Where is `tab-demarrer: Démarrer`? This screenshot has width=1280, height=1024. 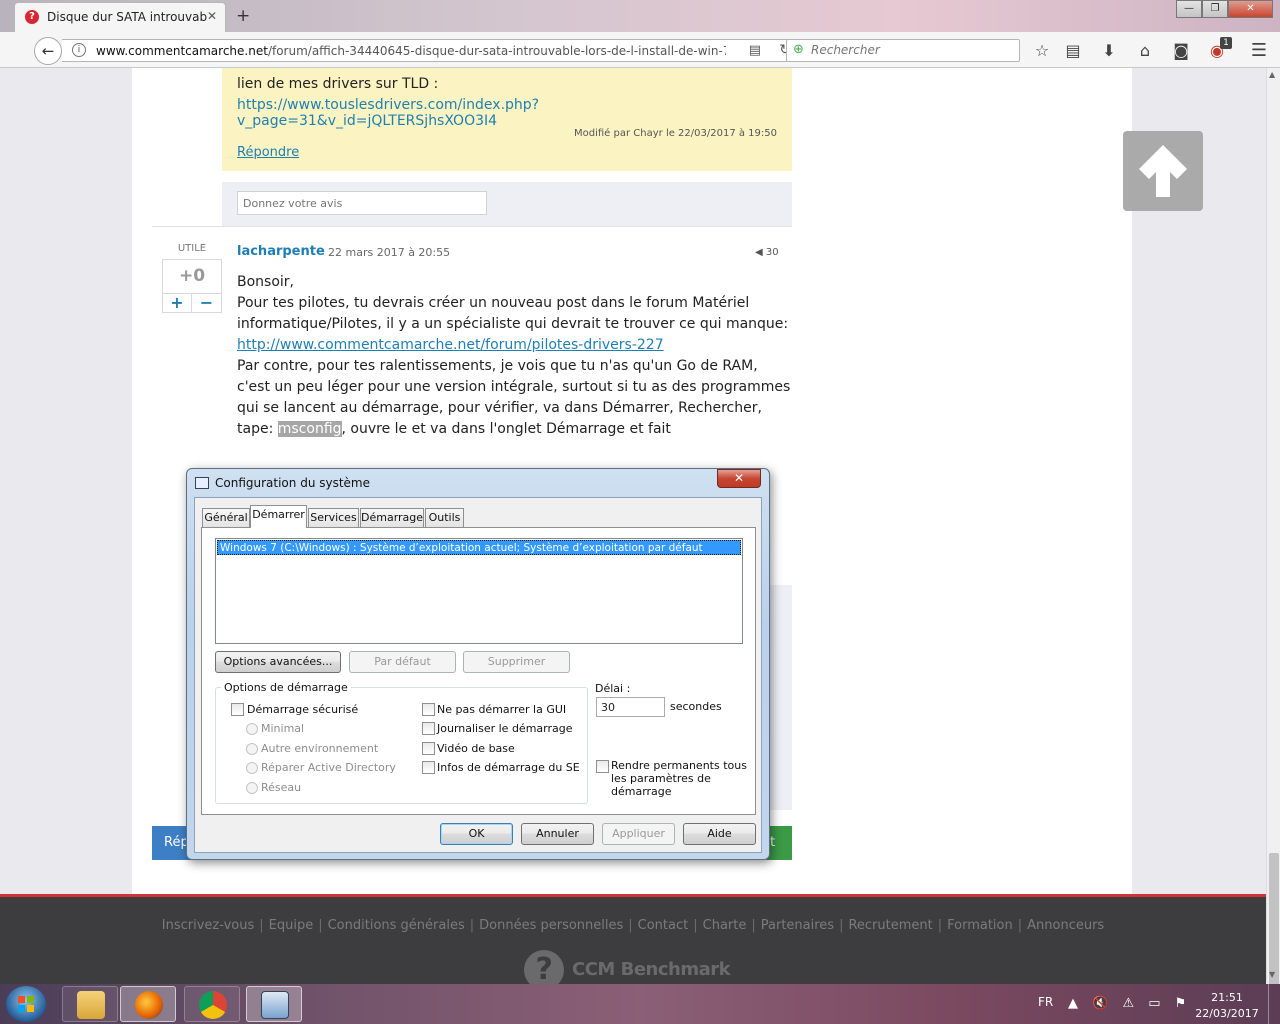
tab-demarrer: Démarrer is located at coordinates (278, 516).